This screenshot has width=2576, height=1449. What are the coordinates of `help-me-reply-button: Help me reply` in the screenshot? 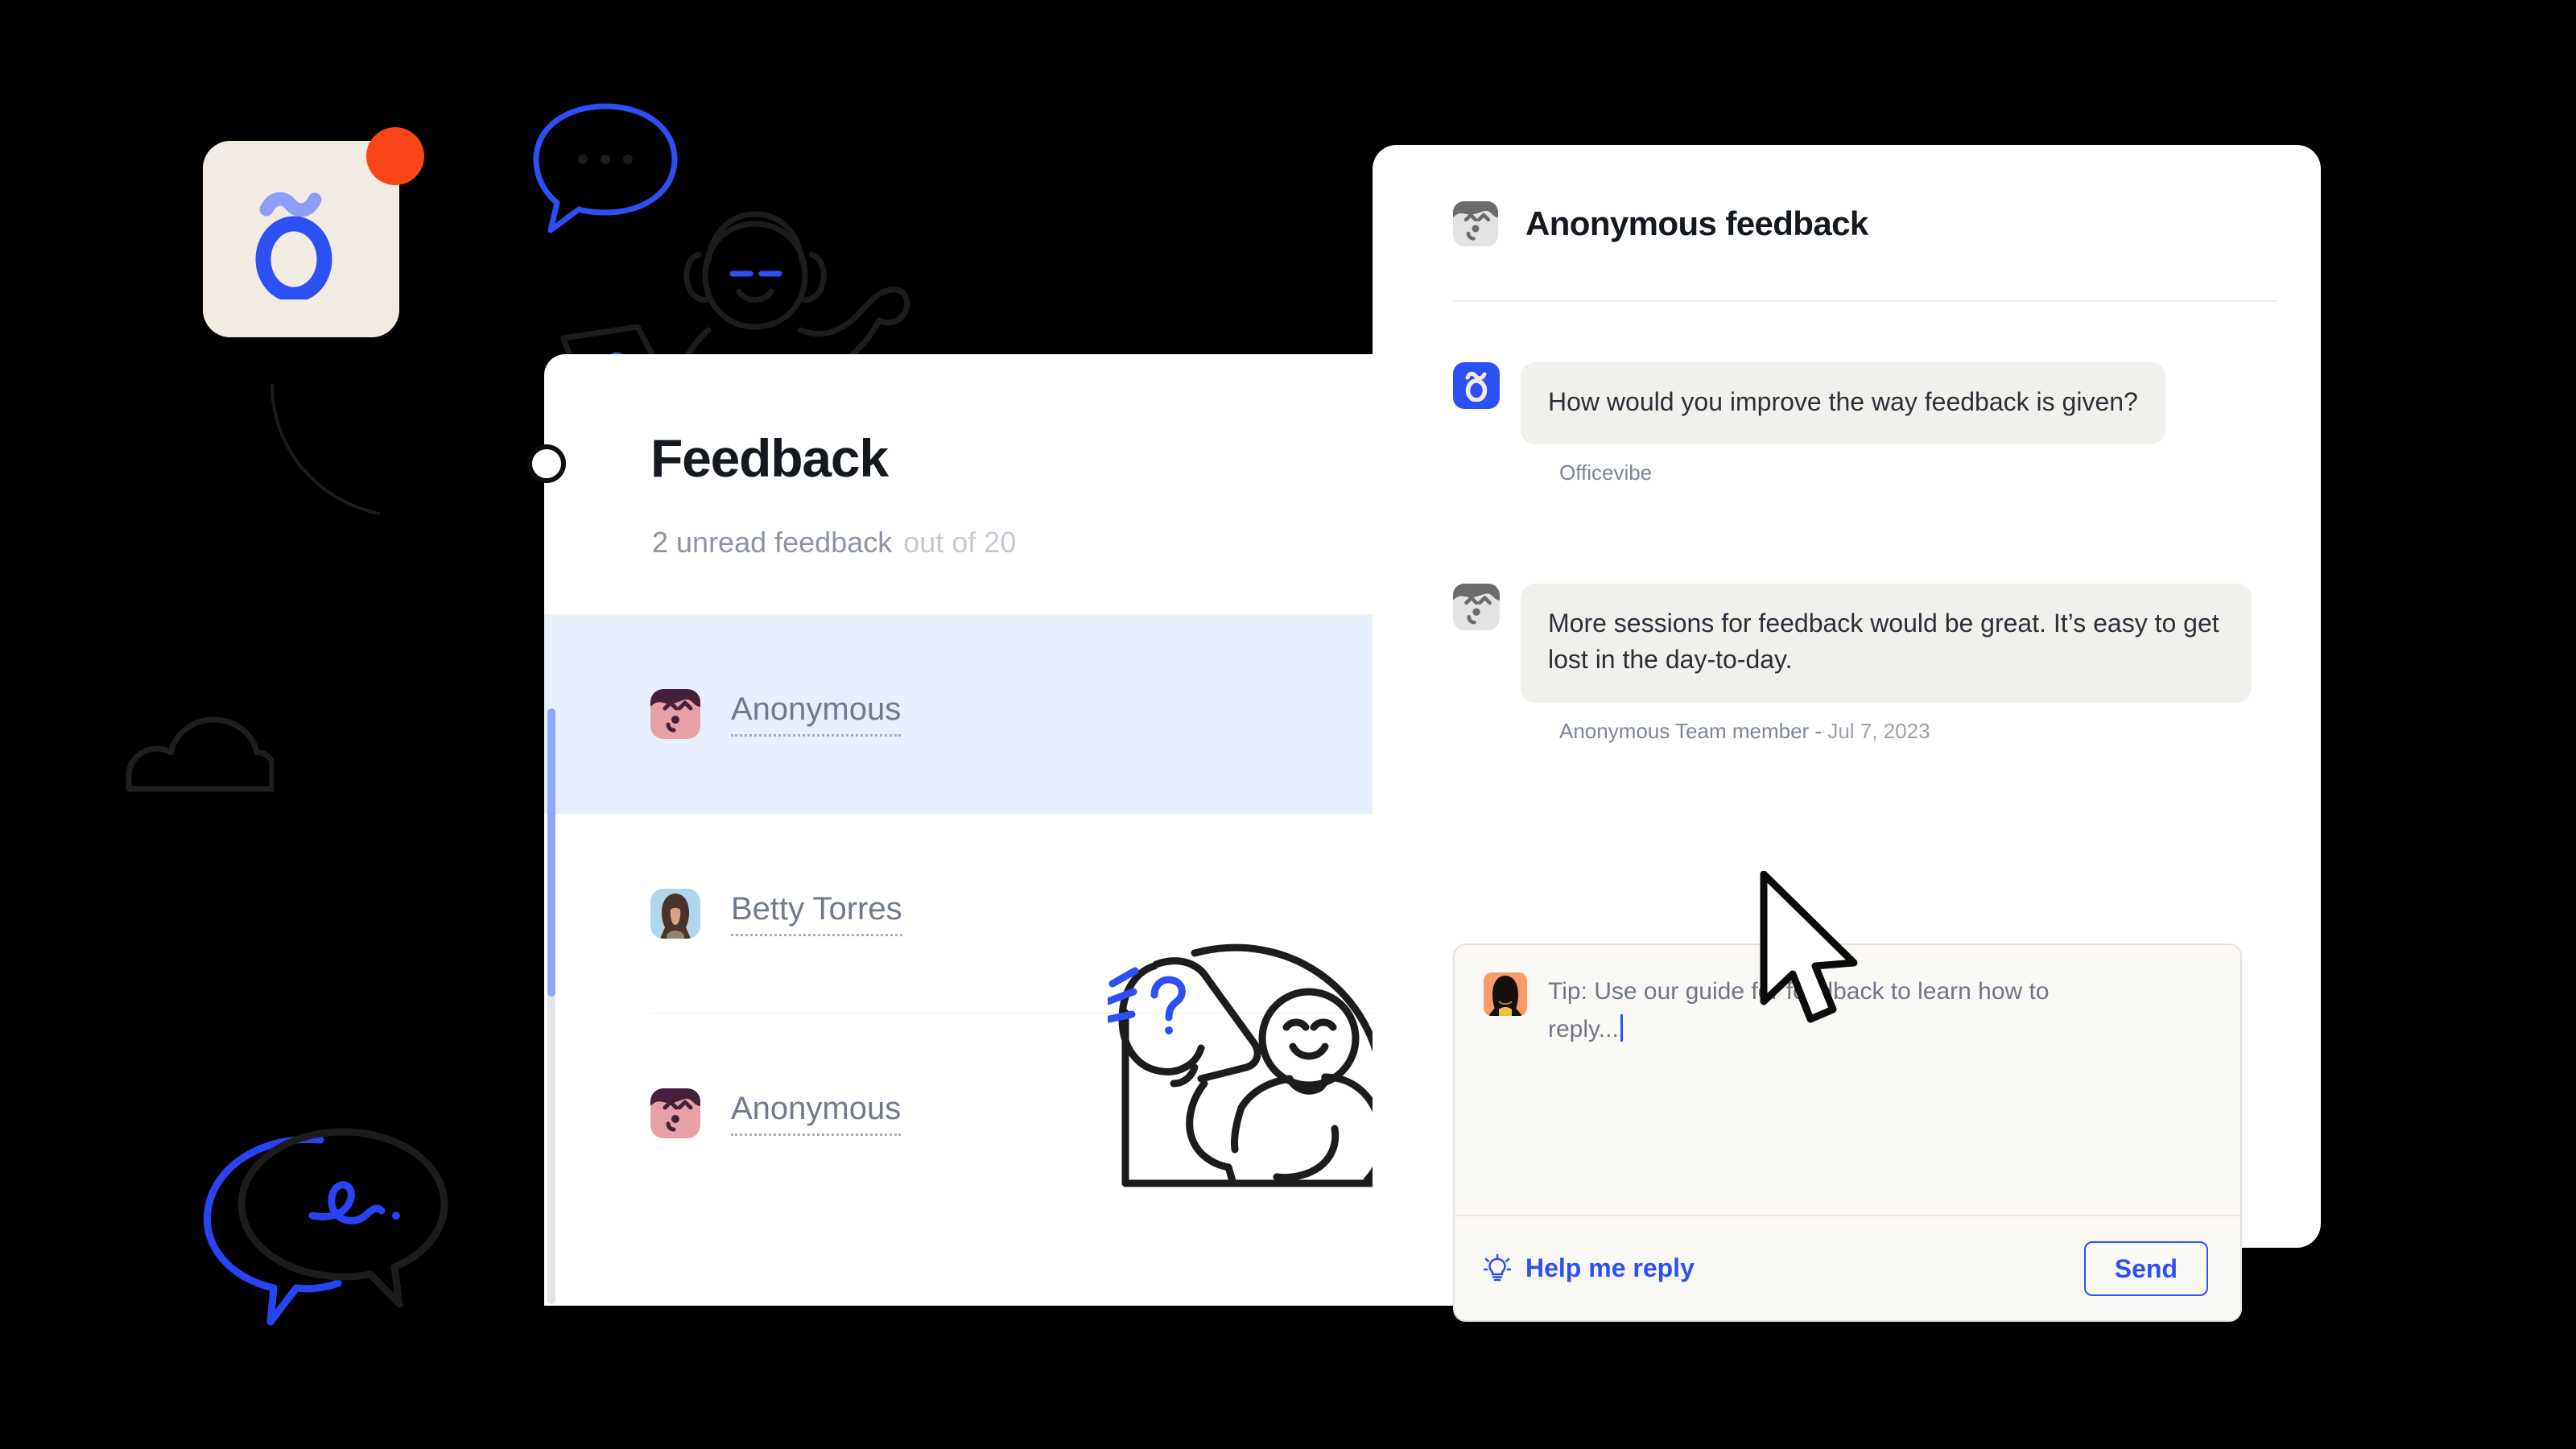 It's located at (1589, 1268).